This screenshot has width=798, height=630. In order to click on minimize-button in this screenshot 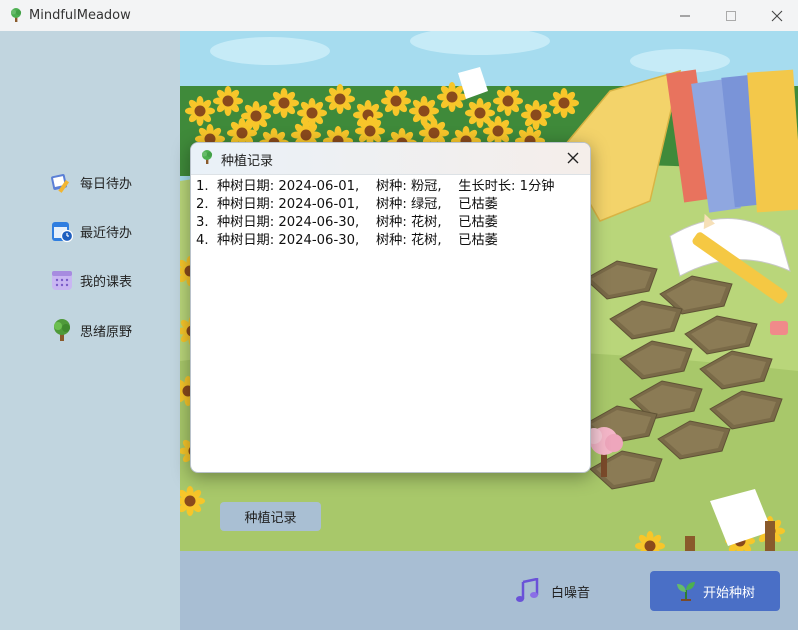, I will do `click(685, 15)`.